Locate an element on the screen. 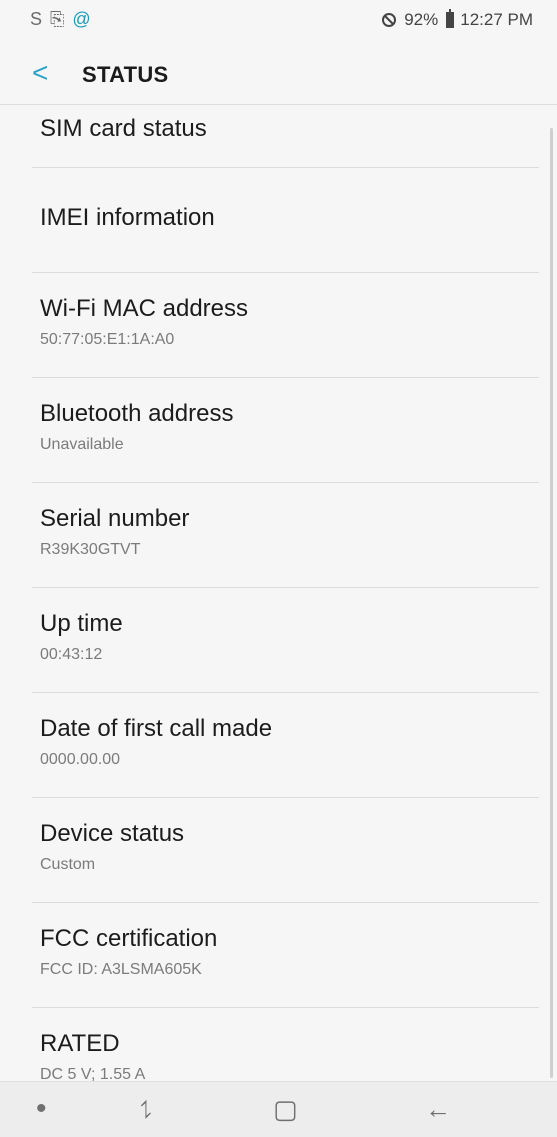 The image size is (557, 1137). scrollbar is located at coordinates (551, 603).